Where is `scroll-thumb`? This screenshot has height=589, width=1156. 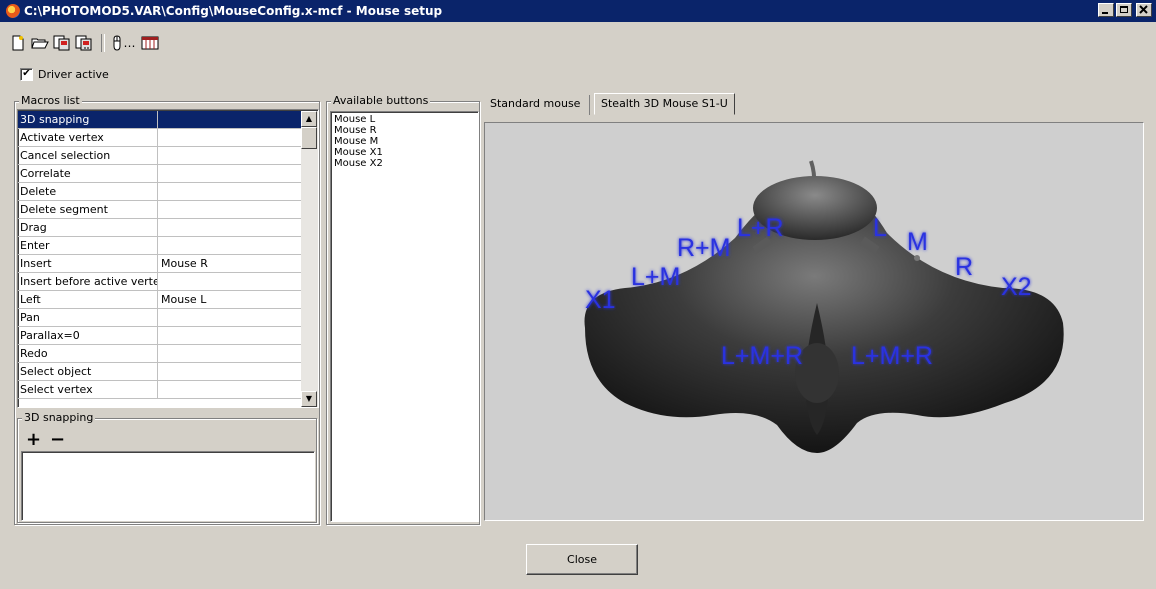
scroll-thumb is located at coordinates (309, 138).